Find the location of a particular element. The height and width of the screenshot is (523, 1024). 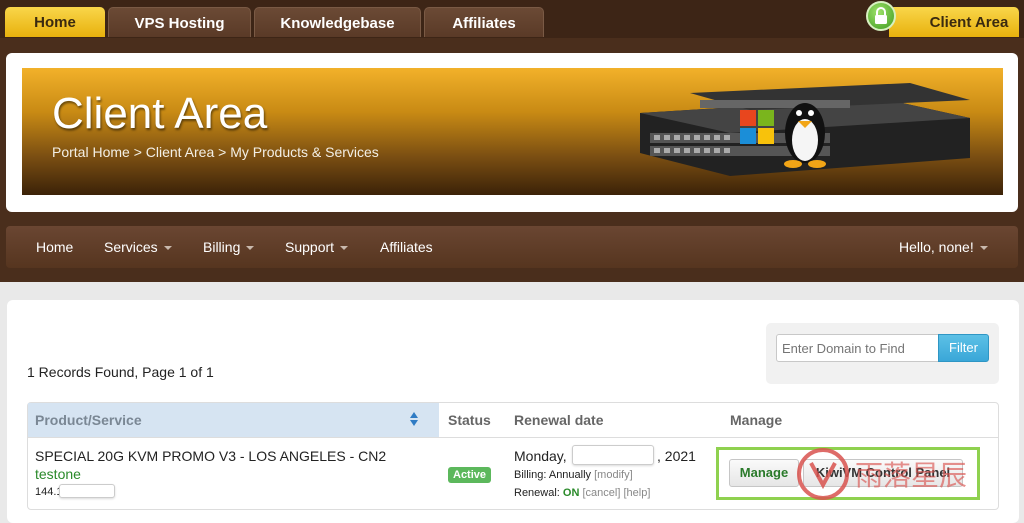

nav-services: Services is located at coordinates (138, 247).